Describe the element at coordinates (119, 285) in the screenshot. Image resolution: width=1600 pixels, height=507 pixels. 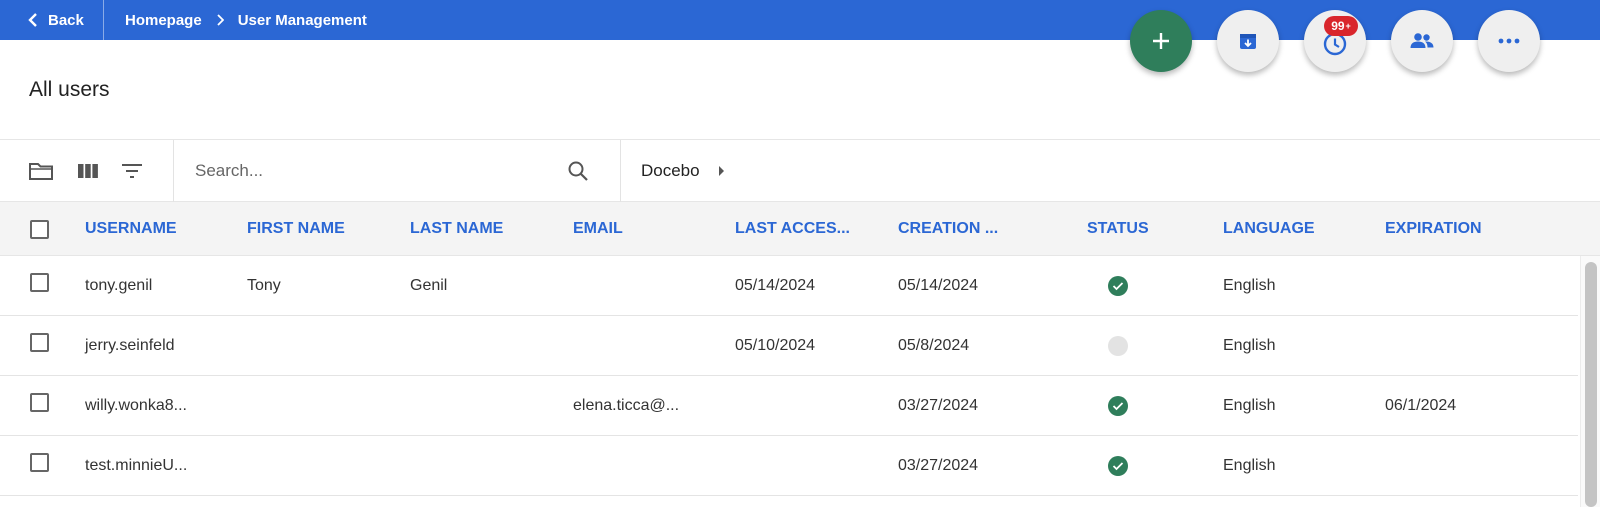
I see `cell-username: tony.genil` at that location.